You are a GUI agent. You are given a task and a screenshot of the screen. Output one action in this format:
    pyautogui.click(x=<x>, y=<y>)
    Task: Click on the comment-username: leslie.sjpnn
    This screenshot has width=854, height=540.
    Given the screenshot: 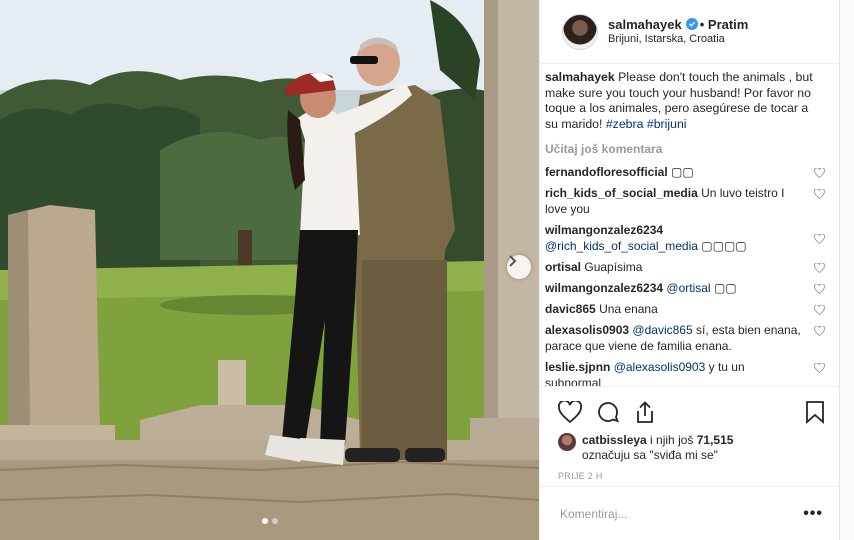 What is the action you would take?
    pyautogui.click(x=577, y=367)
    